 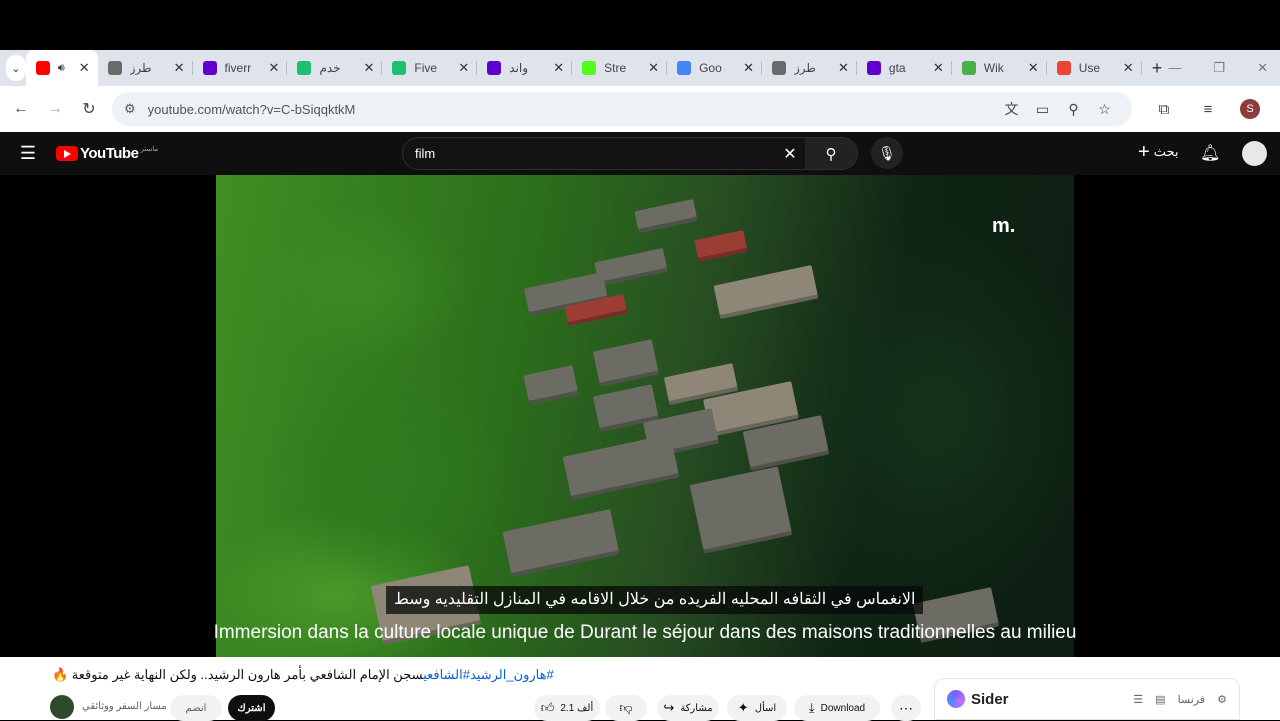 I want to click on extensions-icon: ⧉, so click(x=1164, y=109).